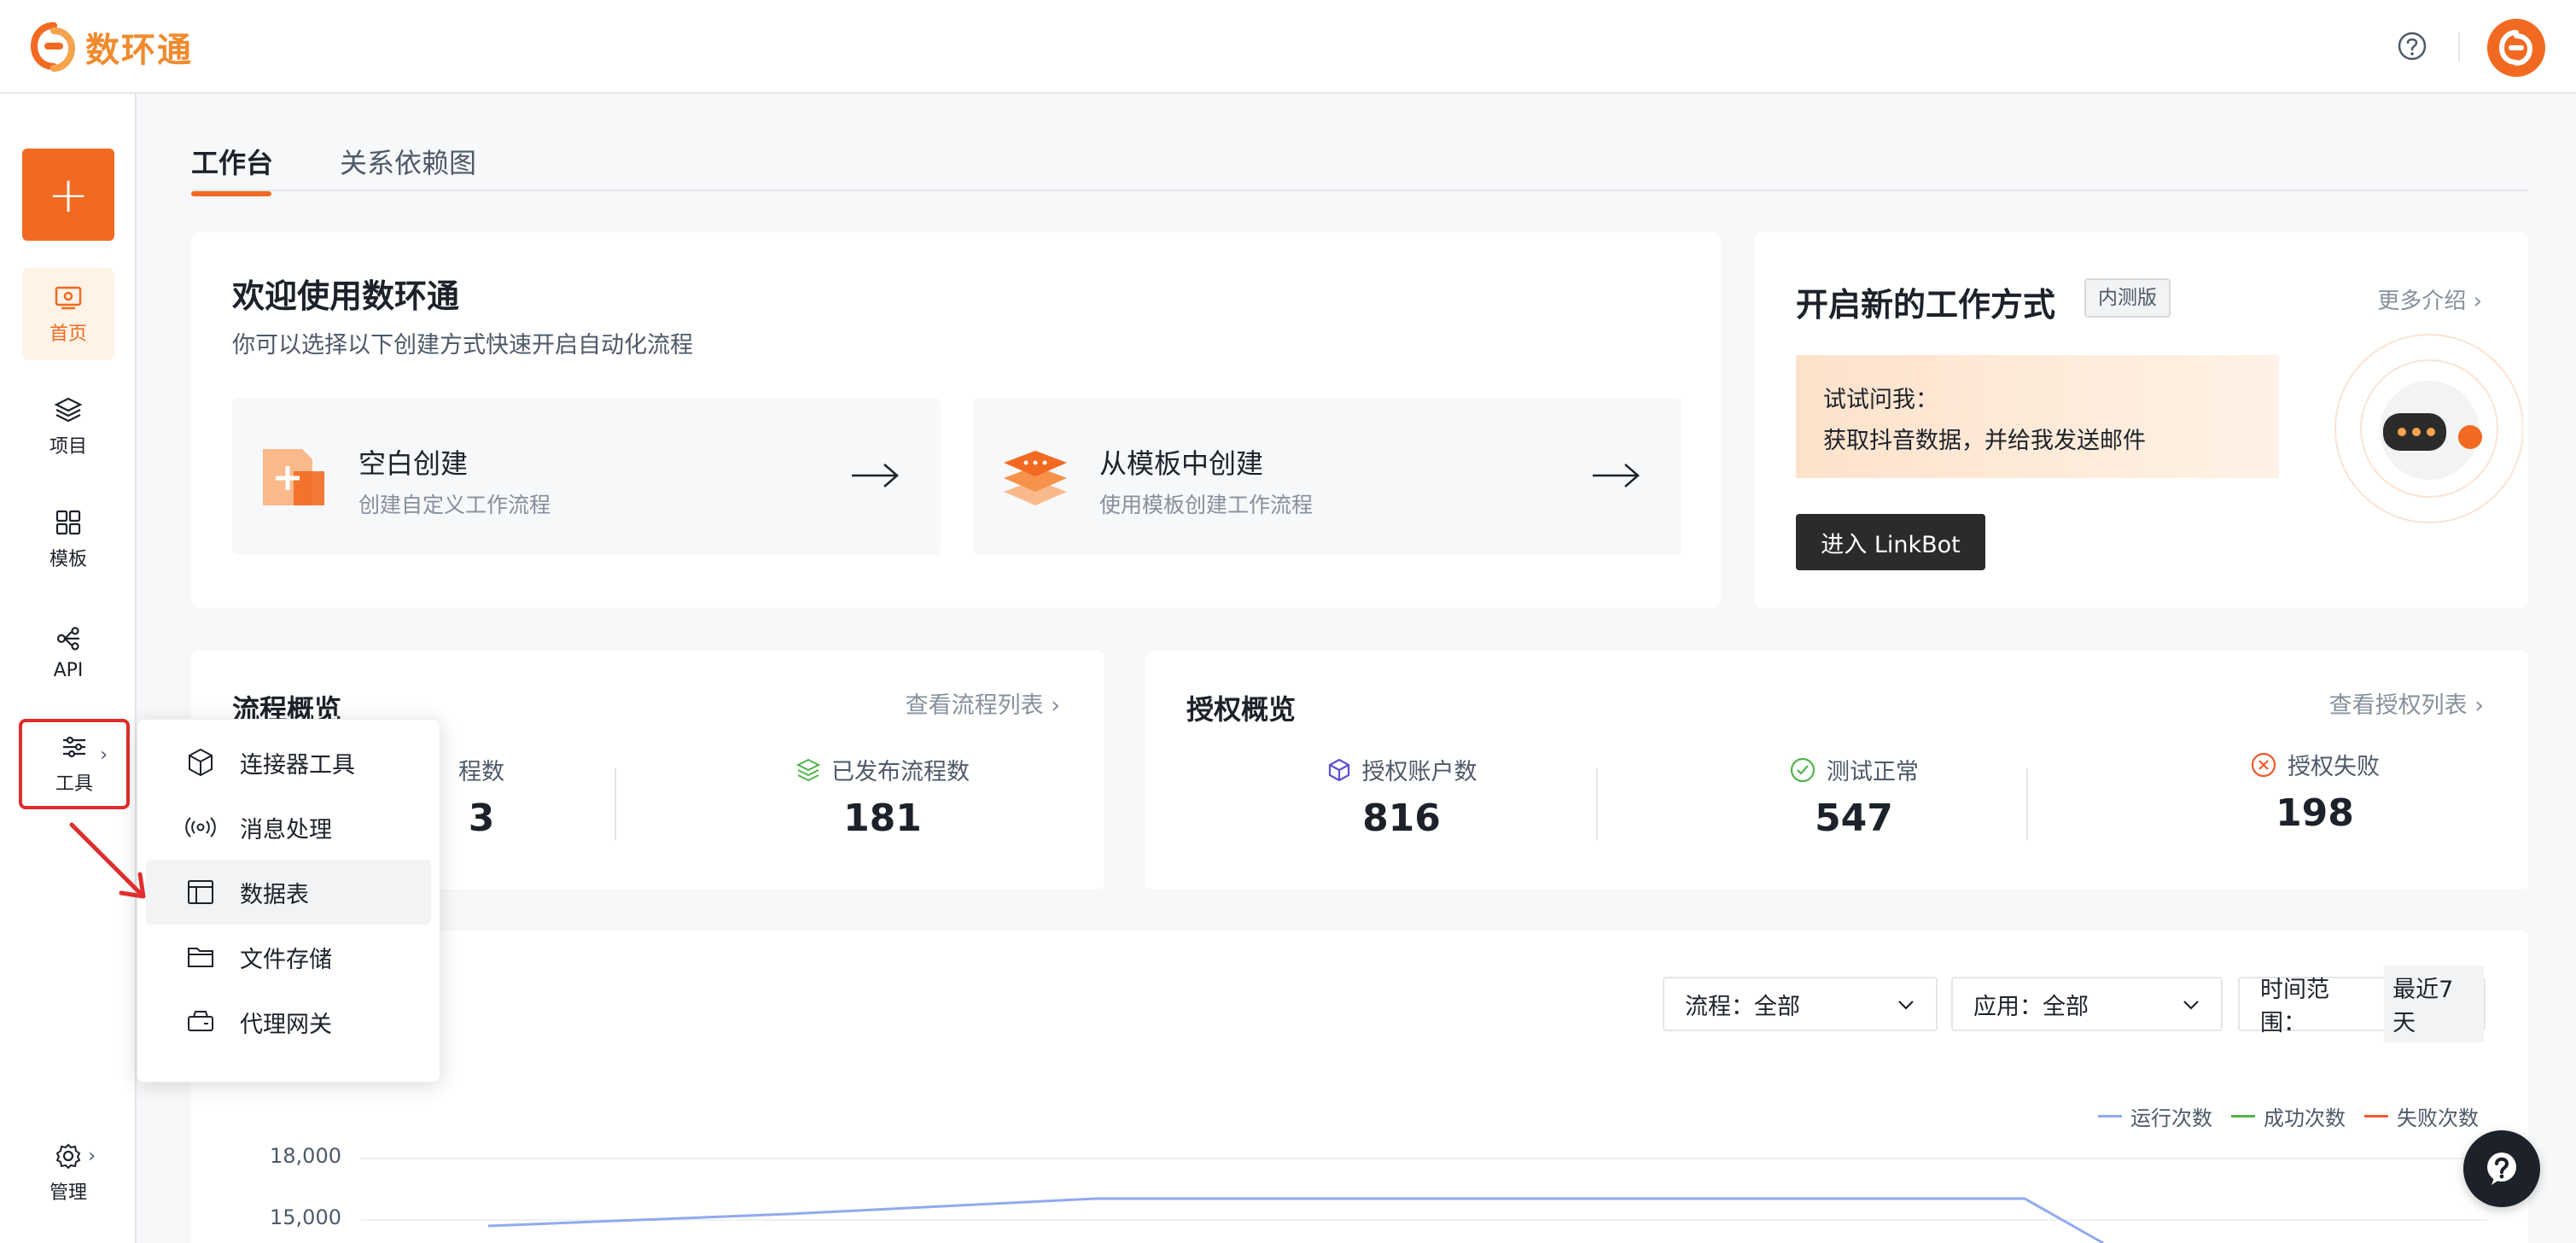 The width and height of the screenshot is (2576, 1243). I want to click on sidebar-item-label: API, so click(68, 670).